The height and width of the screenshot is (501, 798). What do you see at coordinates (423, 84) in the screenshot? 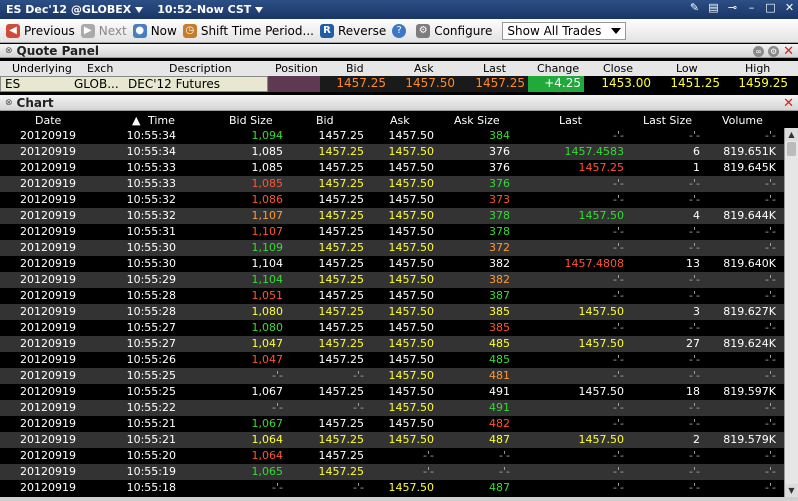
I see `quote-ask: 1457.50` at bounding box center [423, 84].